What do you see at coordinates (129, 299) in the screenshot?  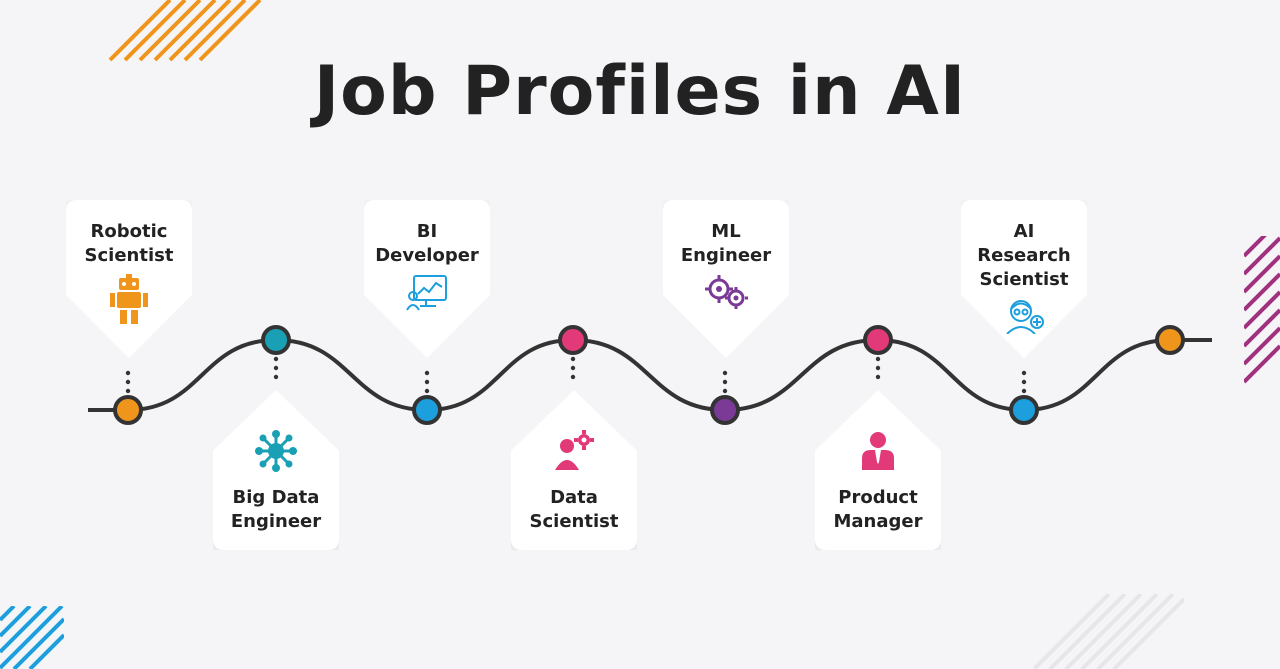 I see `robot-icon` at bounding box center [129, 299].